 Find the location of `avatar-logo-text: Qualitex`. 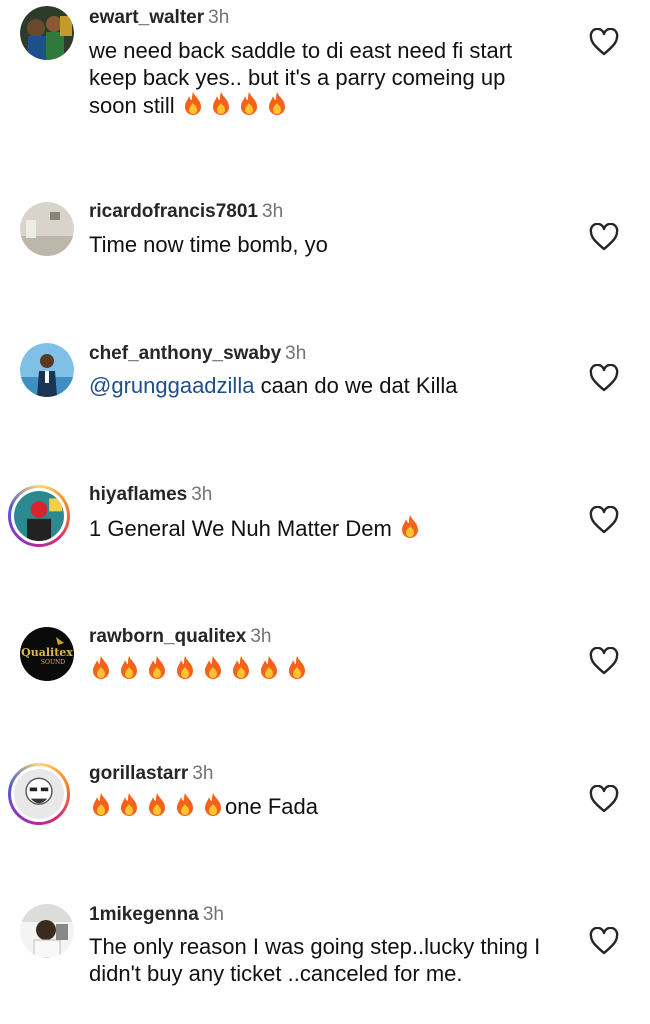

avatar-logo-text: Qualitex is located at coordinates (47, 652).